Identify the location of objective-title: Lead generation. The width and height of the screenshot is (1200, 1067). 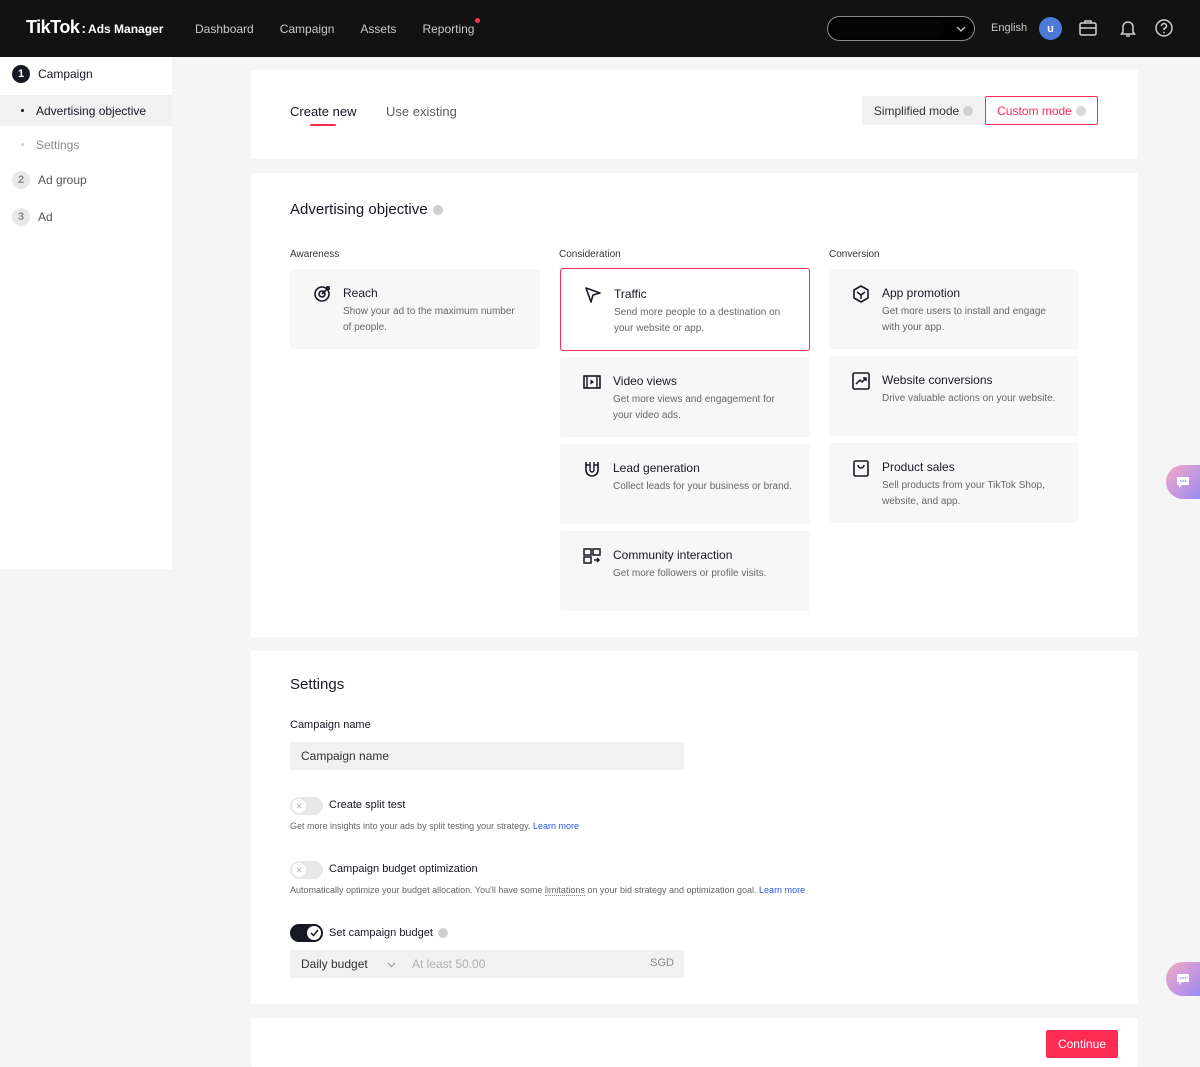
(656, 468).